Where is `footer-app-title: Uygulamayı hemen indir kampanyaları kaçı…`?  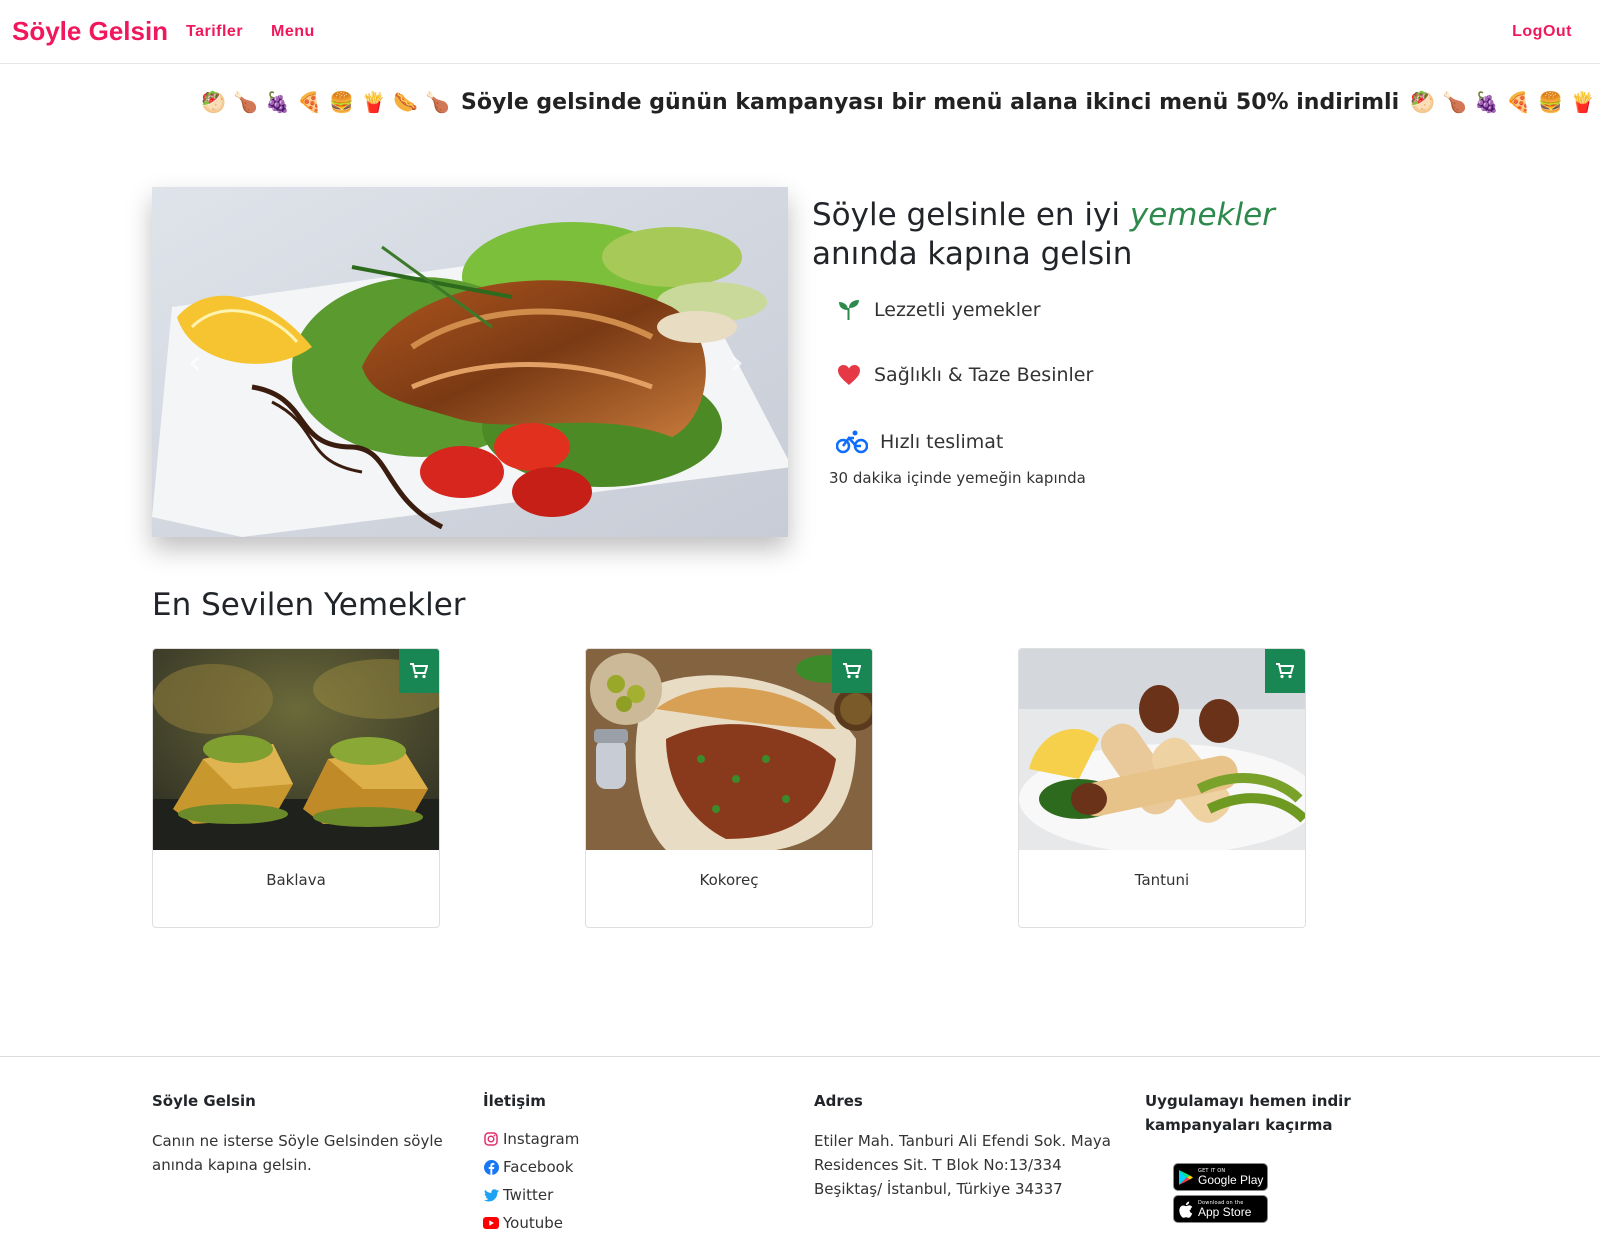
footer-app-title: Uygulamayı hemen indir kampanyaları kaçı… is located at coordinates (1248, 1113).